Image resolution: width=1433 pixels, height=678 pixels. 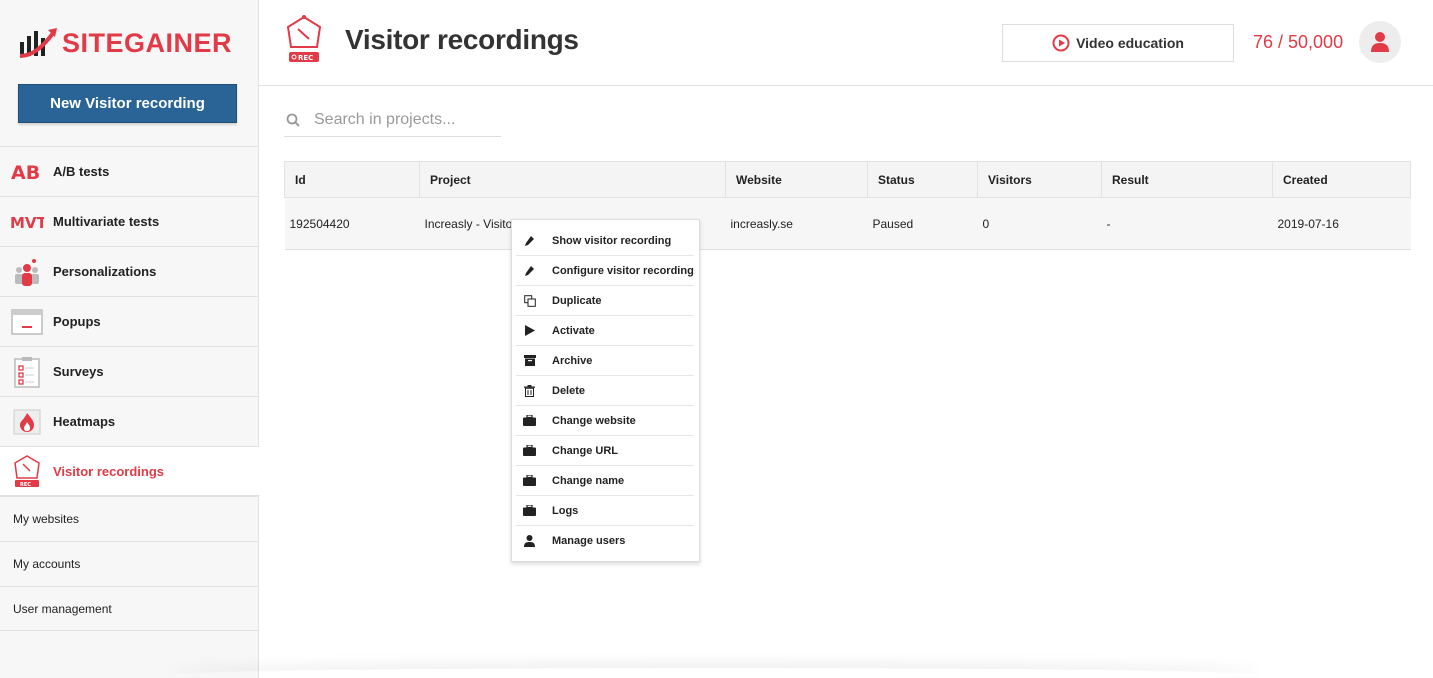 What do you see at coordinates (605, 301) in the screenshot?
I see `menu-item-duplicate: Duplicate` at bounding box center [605, 301].